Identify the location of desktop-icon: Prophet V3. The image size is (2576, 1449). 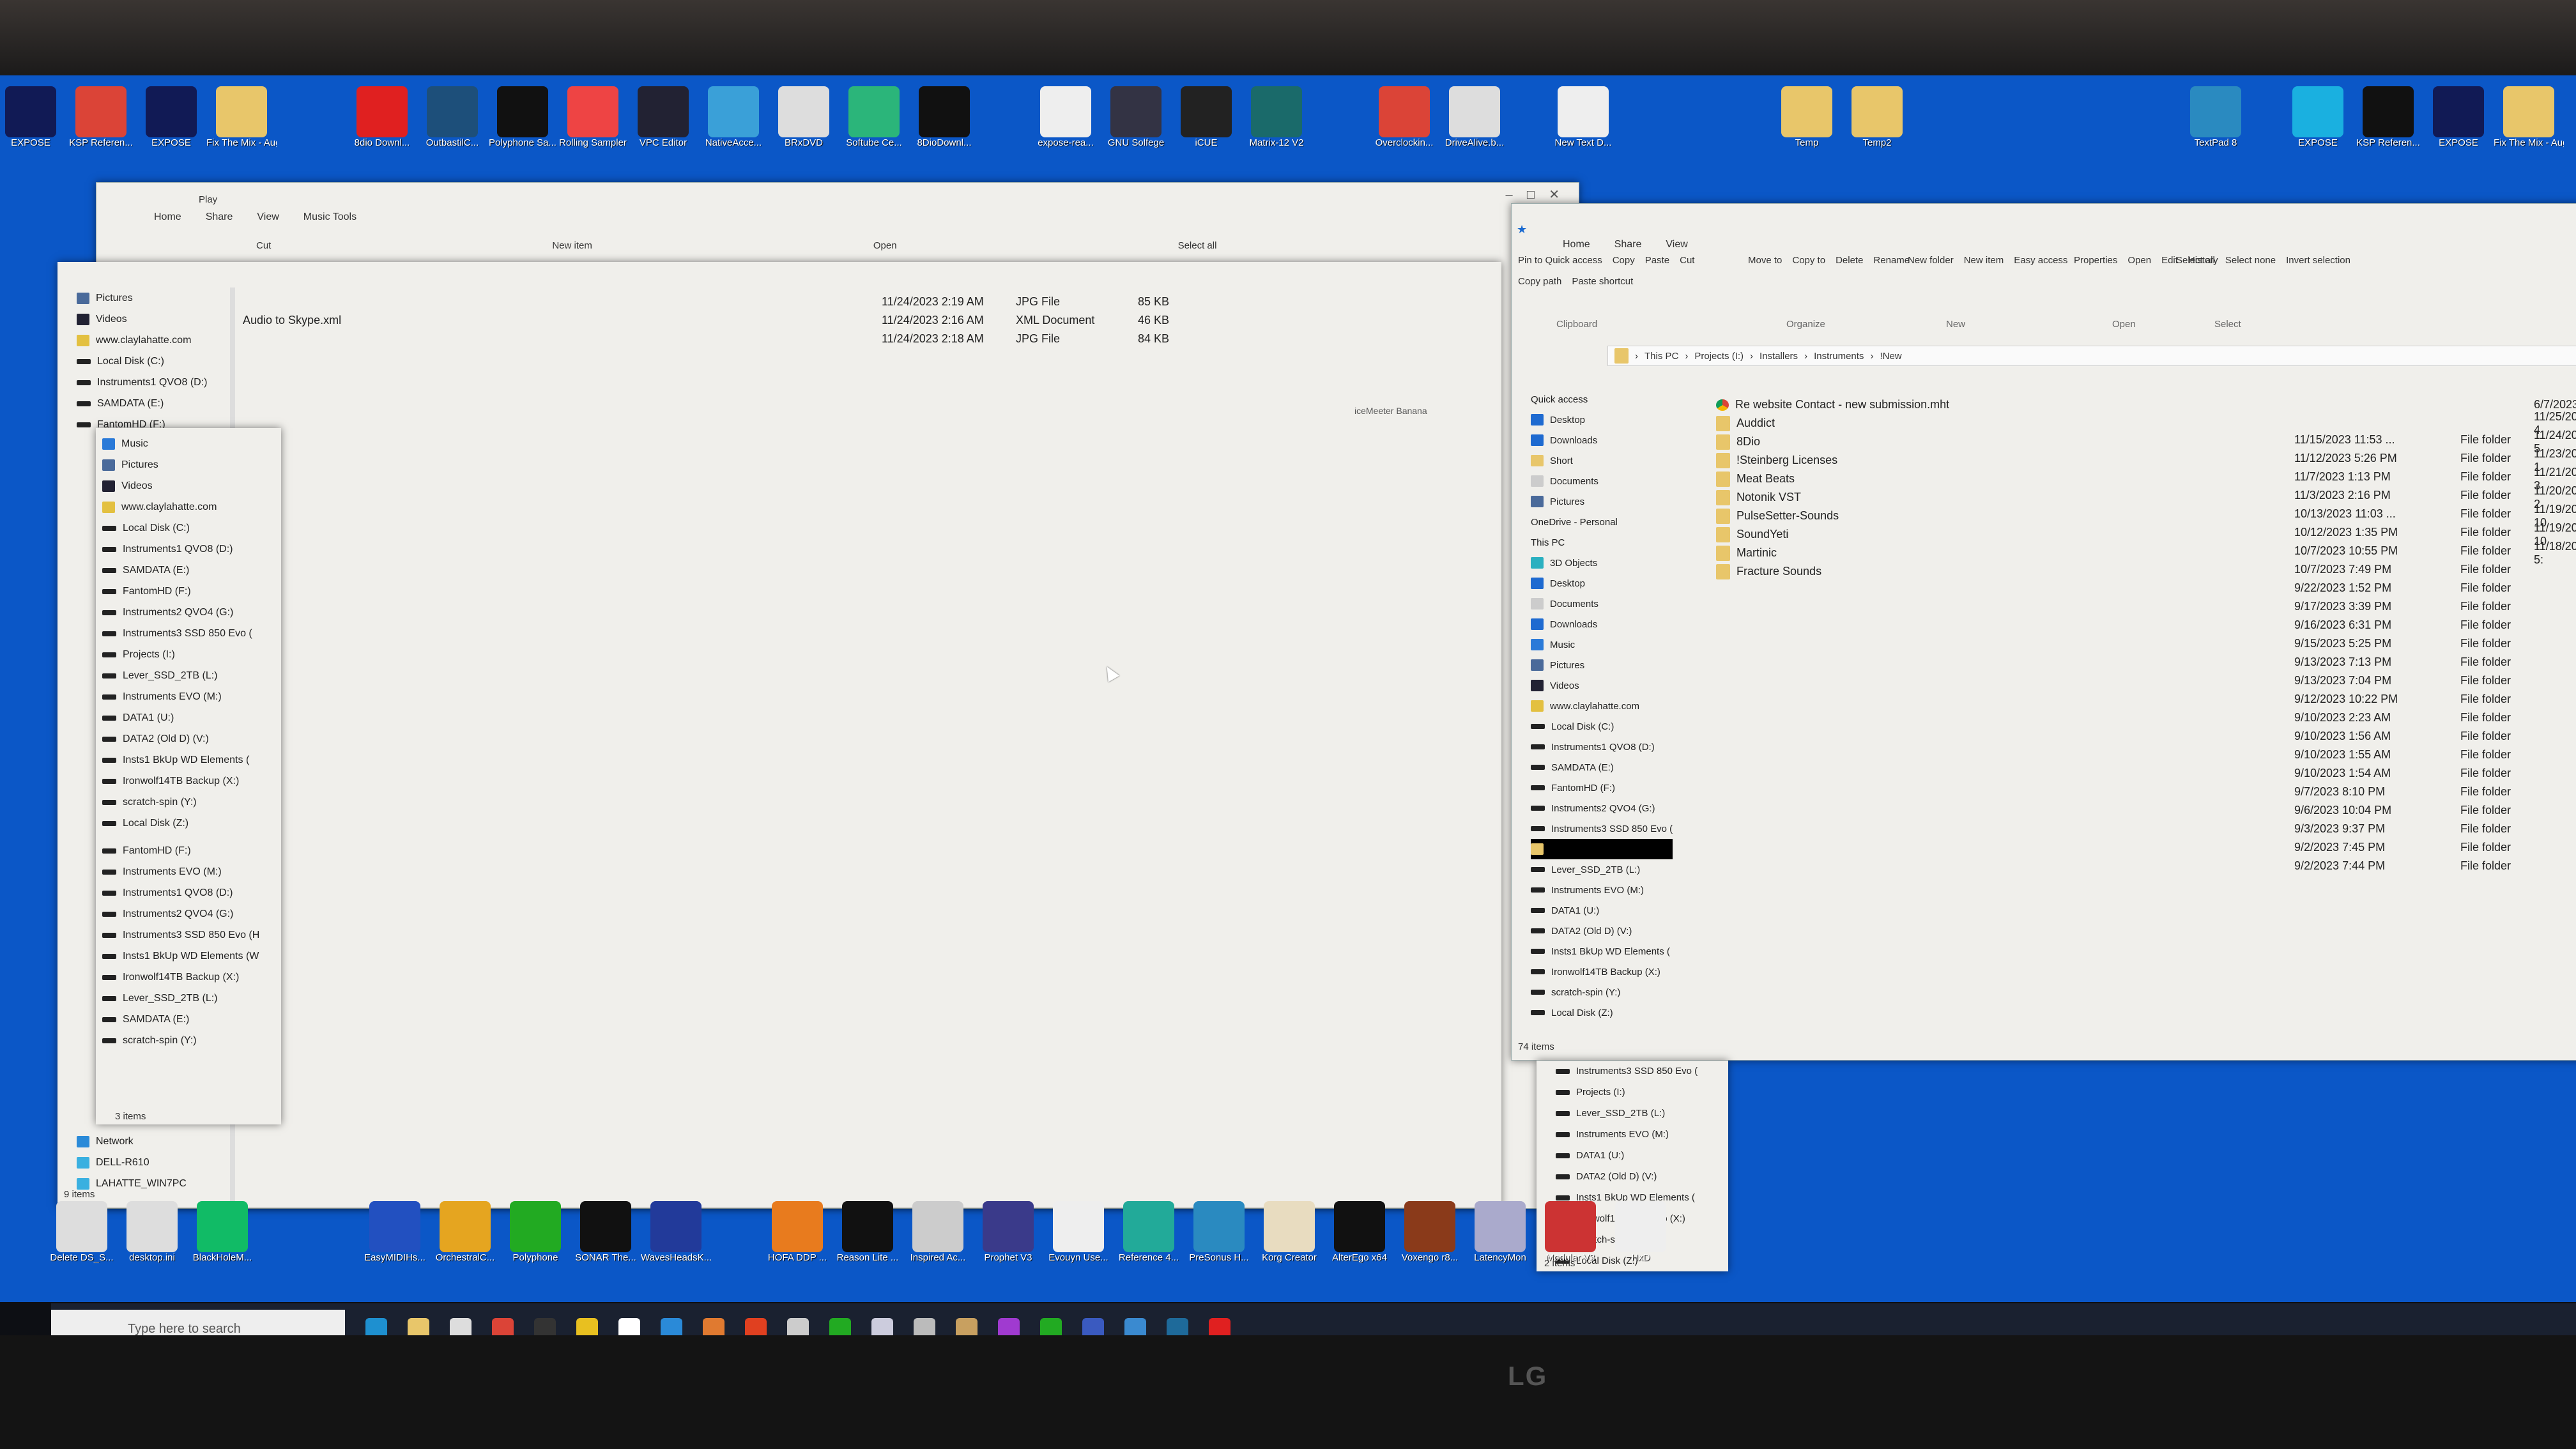
(1008, 1232).